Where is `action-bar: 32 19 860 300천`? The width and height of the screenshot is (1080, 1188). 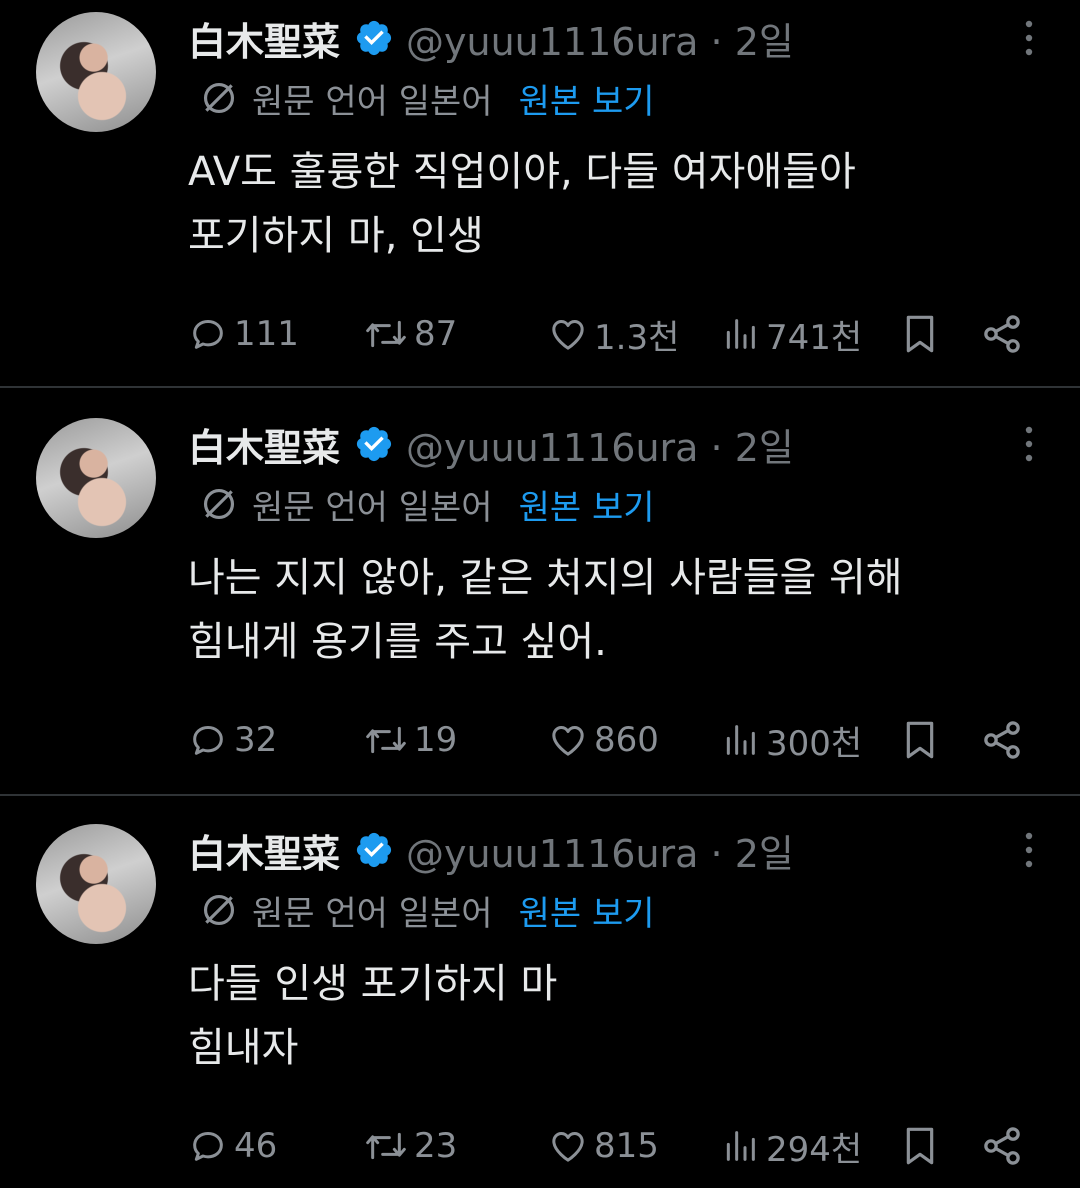 action-bar: 32 19 860 300천 is located at coordinates (613, 740).